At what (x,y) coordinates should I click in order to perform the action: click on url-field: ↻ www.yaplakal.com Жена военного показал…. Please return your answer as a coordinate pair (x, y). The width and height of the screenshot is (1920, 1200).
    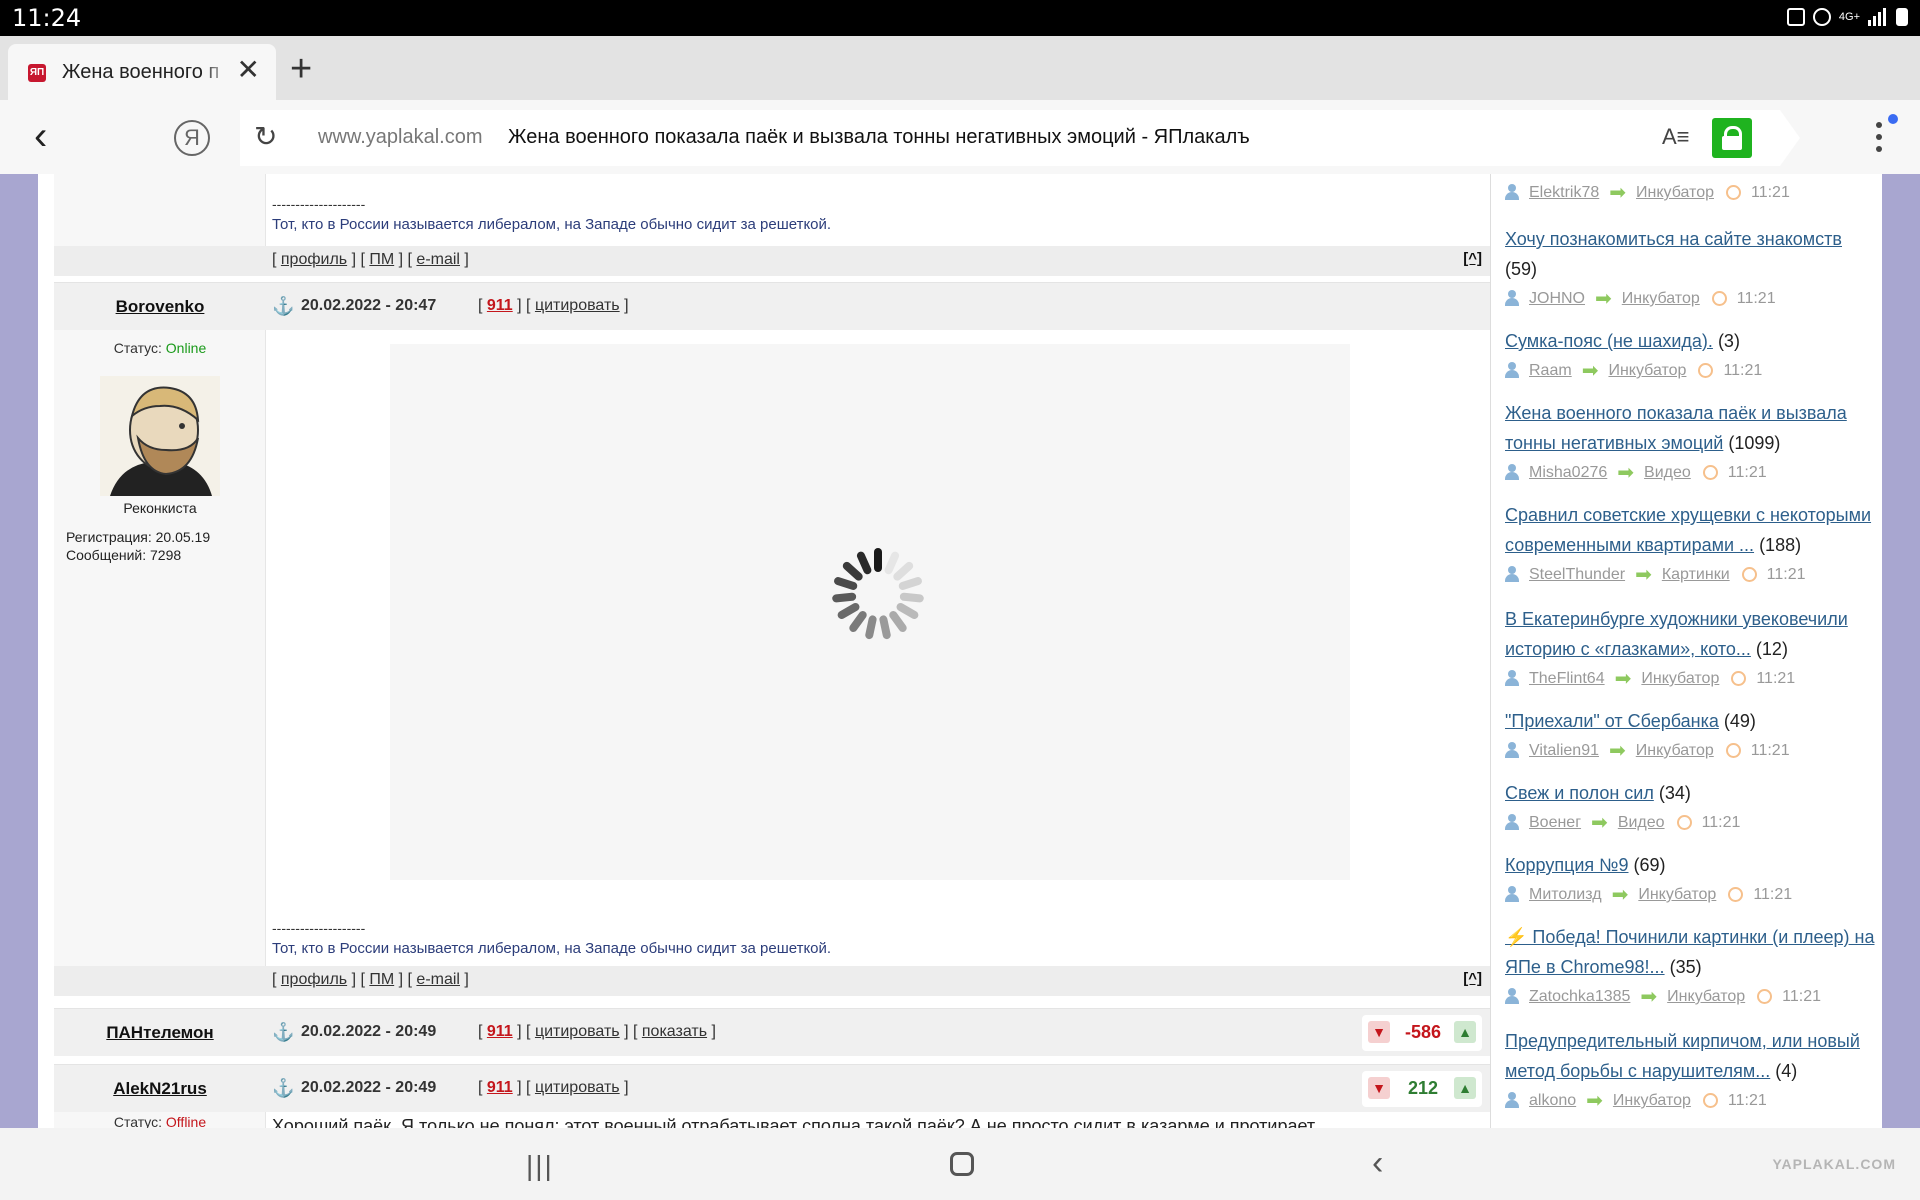
    Looking at the image, I should click on (1010, 138).